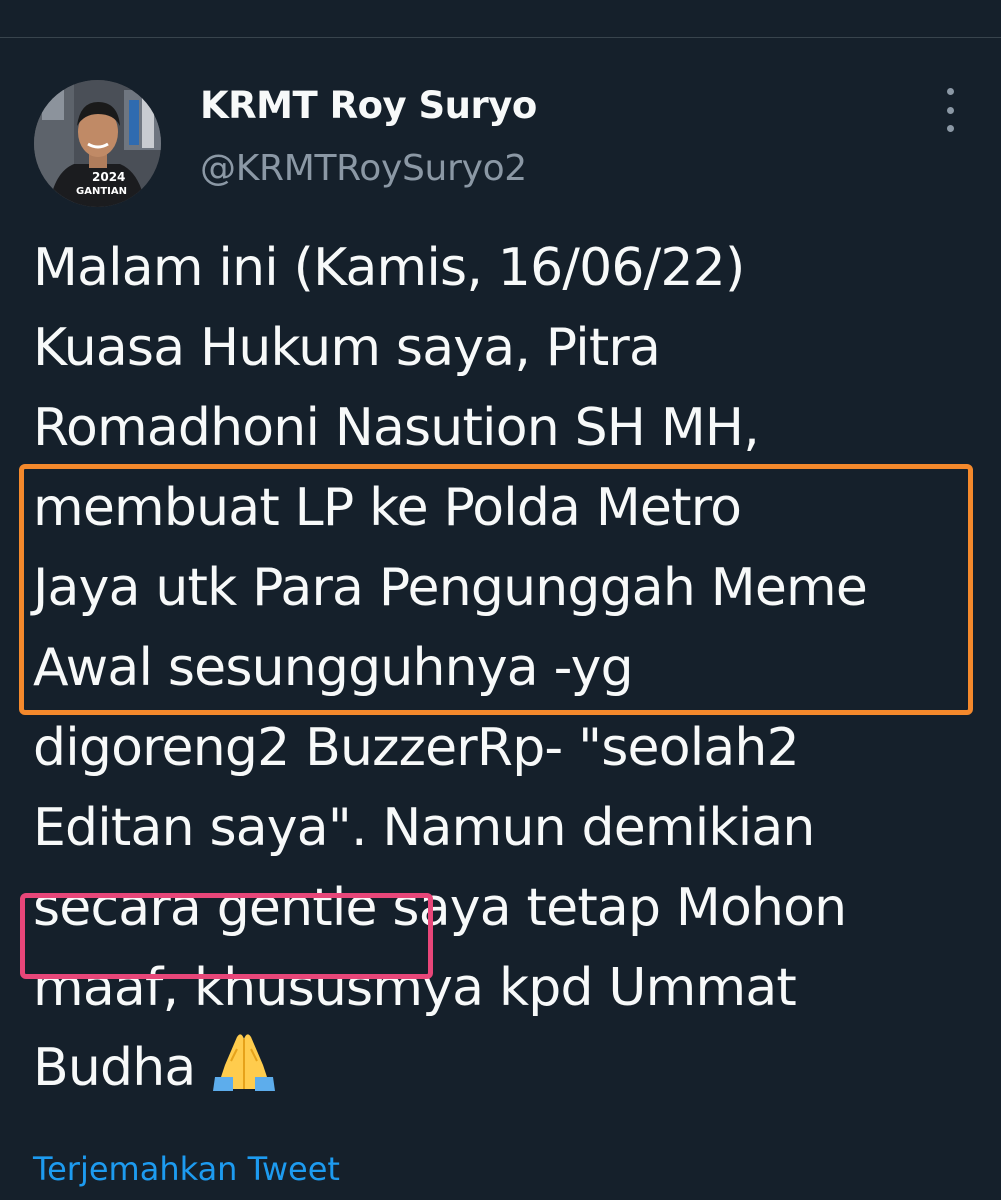  What do you see at coordinates (396, 428) in the screenshot?
I see `tweet-line: Romadhoni Nasution SH MH,` at bounding box center [396, 428].